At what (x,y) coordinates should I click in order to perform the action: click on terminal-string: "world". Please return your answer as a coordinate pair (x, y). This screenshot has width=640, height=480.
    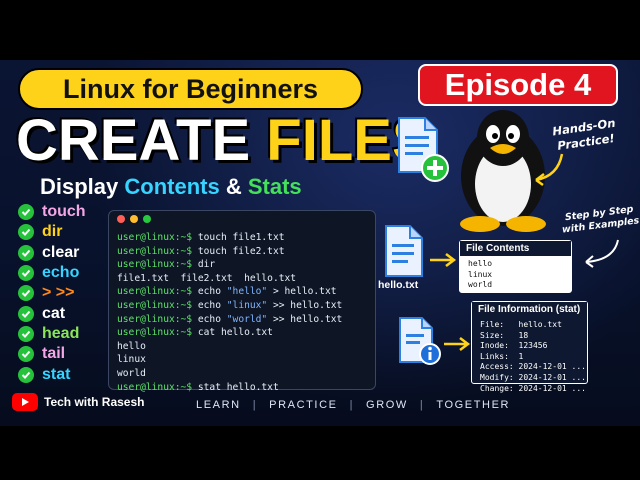
    Looking at the image, I should click on (247, 319).